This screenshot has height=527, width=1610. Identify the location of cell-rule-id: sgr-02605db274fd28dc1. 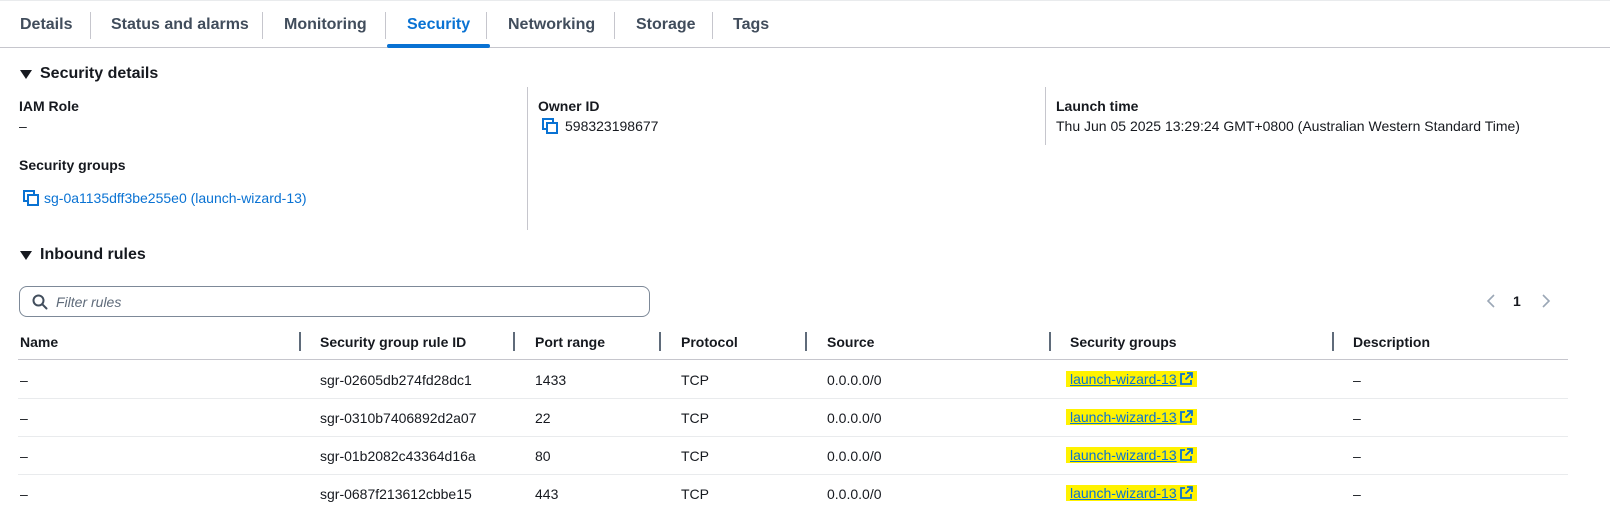
(396, 380).